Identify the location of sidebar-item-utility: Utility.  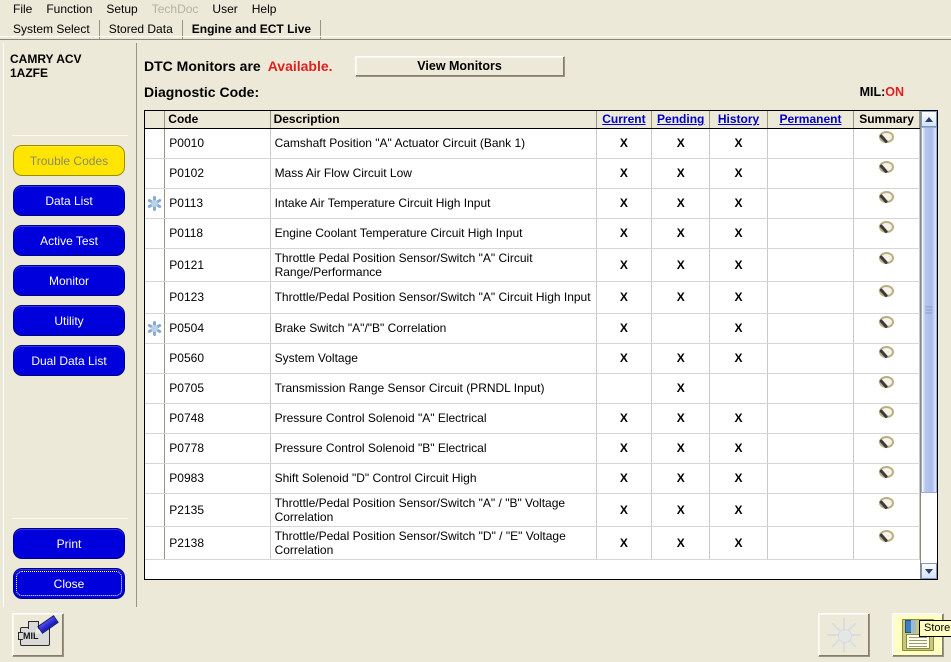
(69, 320).